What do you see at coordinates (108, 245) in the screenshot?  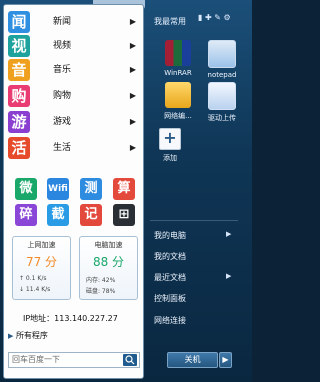 I see `pc-speed-title: 电脑加速` at bounding box center [108, 245].